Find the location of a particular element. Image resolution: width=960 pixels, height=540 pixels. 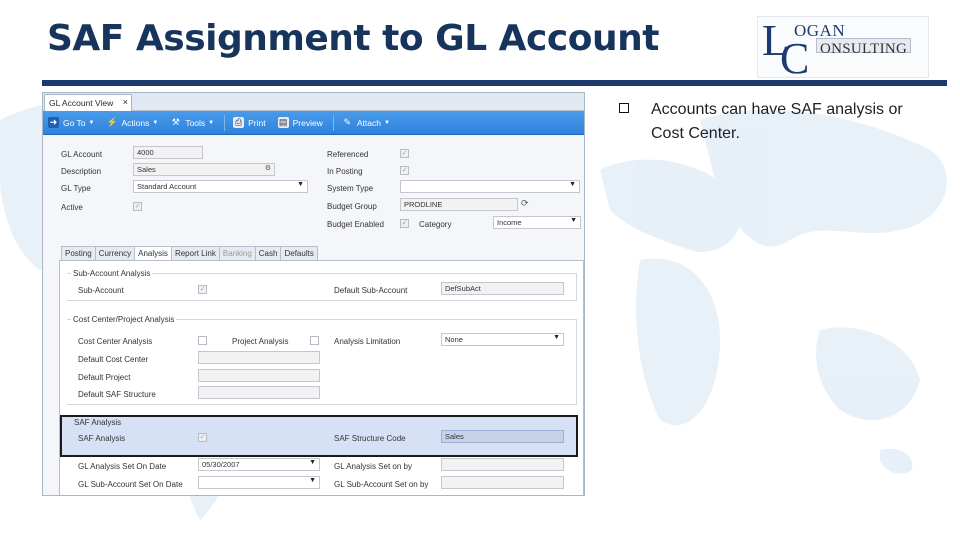

saf-structure-code-field: Sales is located at coordinates (502, 436).